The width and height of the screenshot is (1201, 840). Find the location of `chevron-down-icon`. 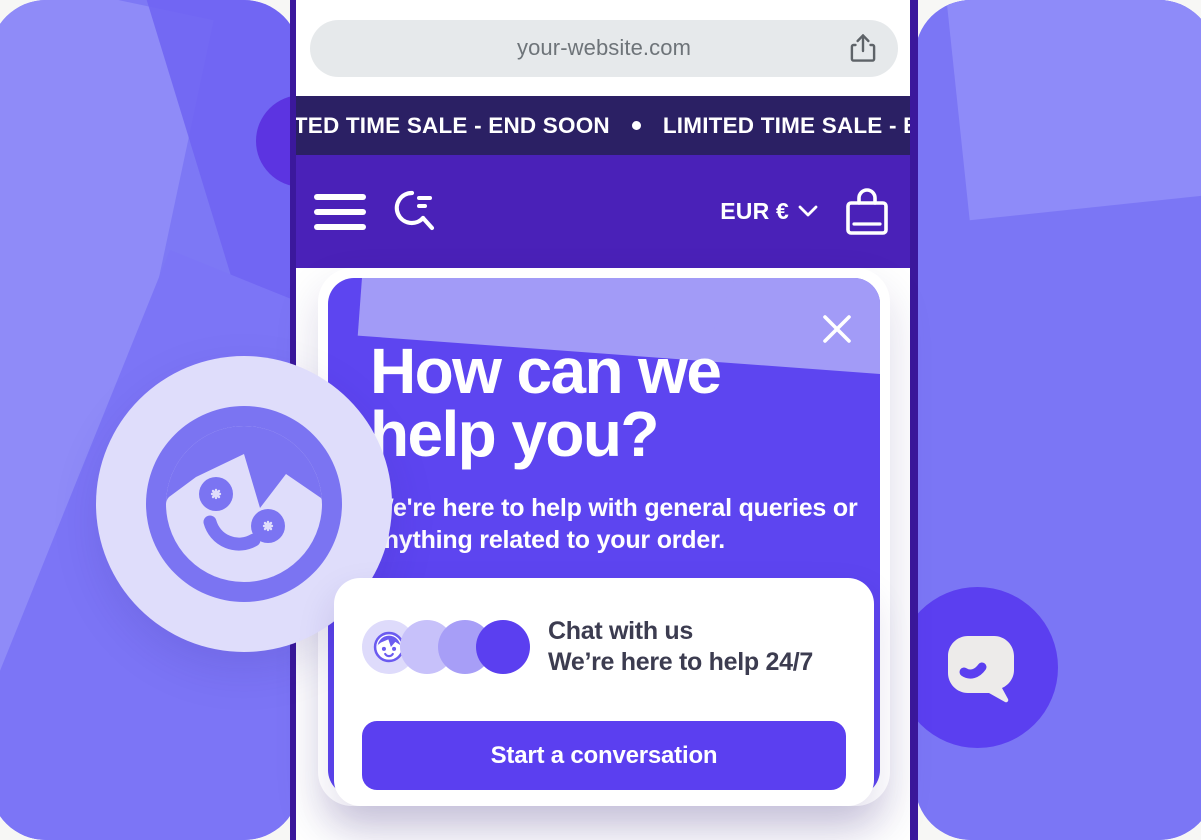

chevron-down-icon is located at coordinates (808, 211).